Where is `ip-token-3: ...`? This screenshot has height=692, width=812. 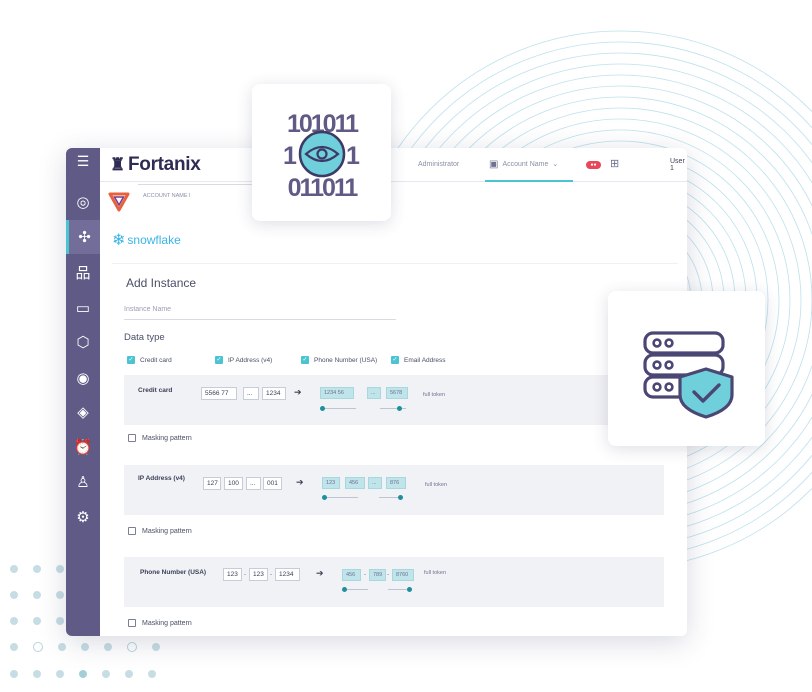 ip-token-3: ... is located at coordinates (375, 483).